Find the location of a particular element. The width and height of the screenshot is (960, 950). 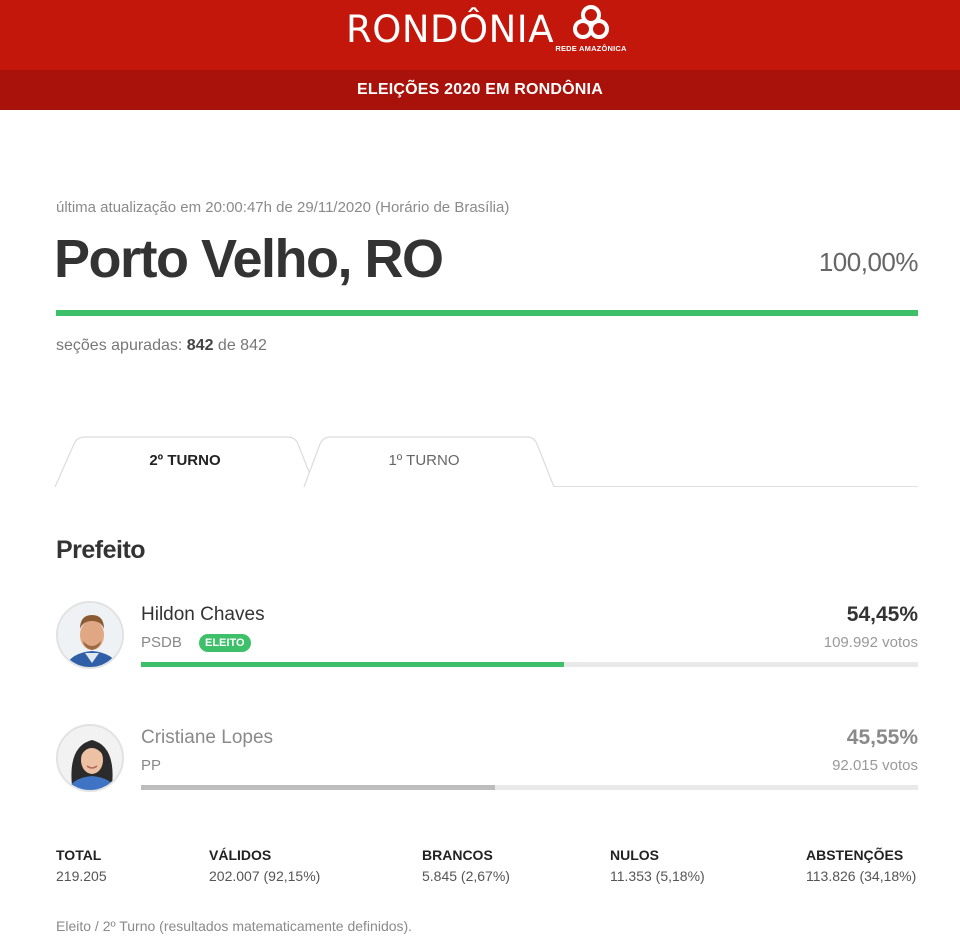

tab-label: 2º TURNO is located at coordinates (185, 460).